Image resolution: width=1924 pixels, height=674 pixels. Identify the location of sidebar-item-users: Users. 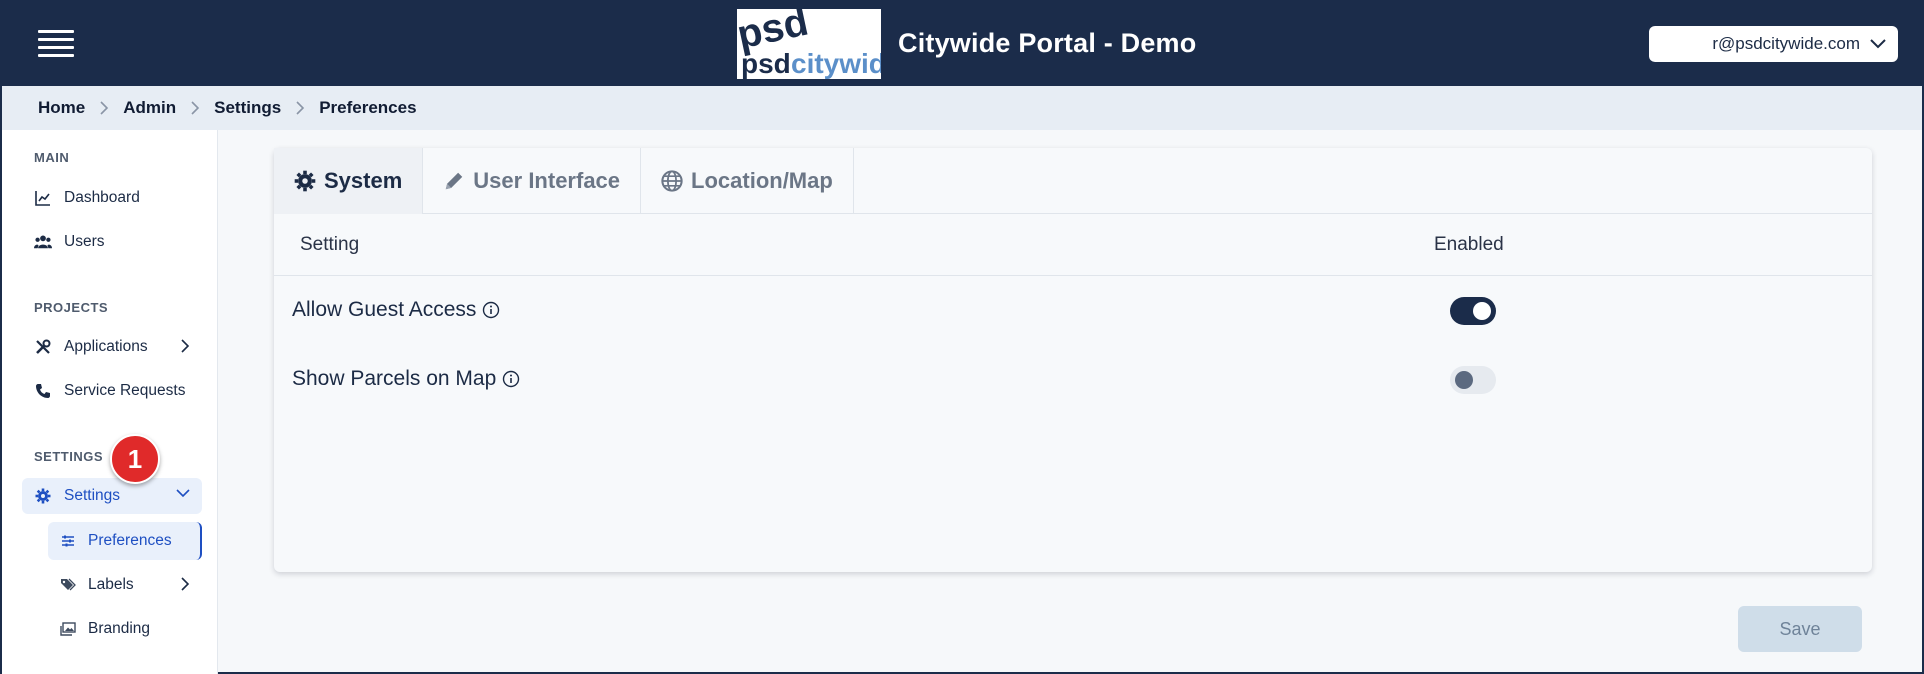
(112, 242).